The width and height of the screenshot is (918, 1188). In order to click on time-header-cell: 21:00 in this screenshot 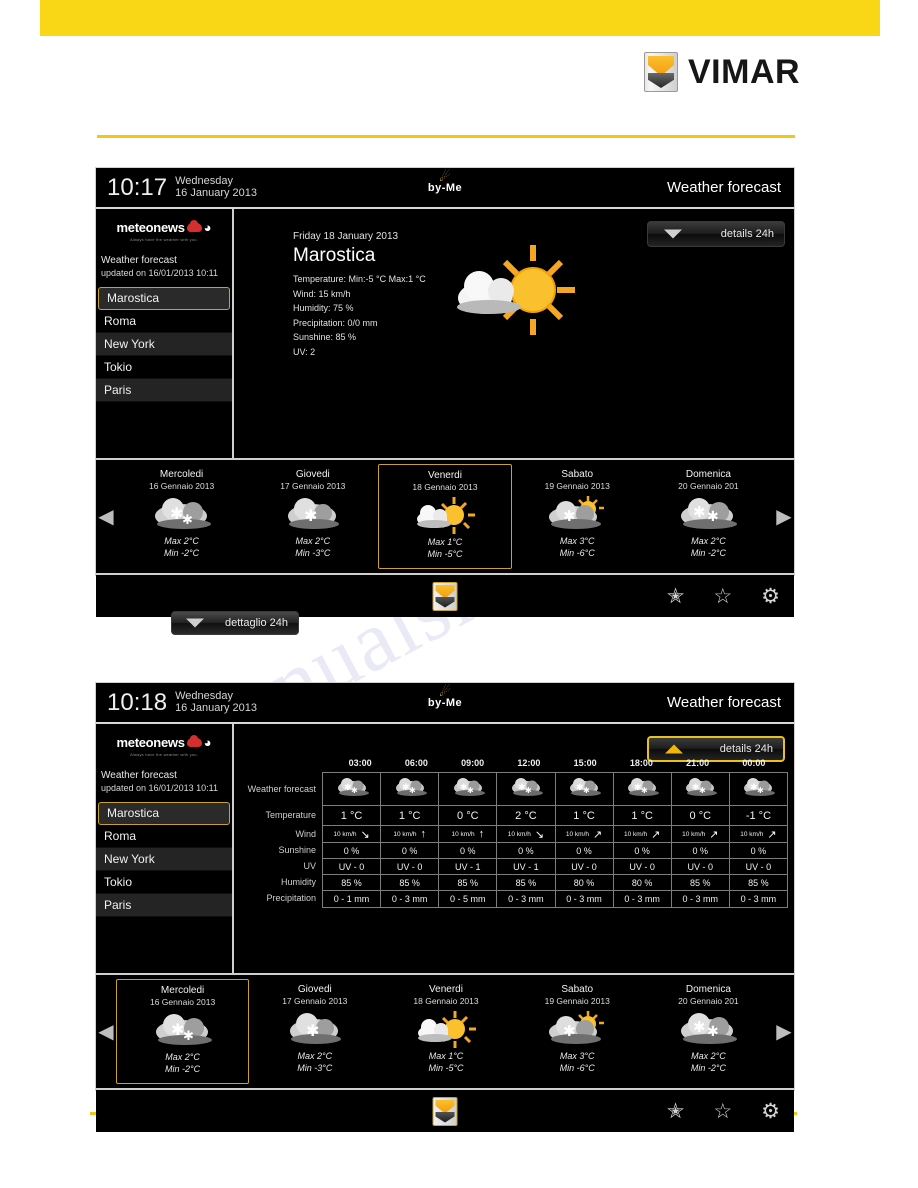, I will do `click(698, 763)`.